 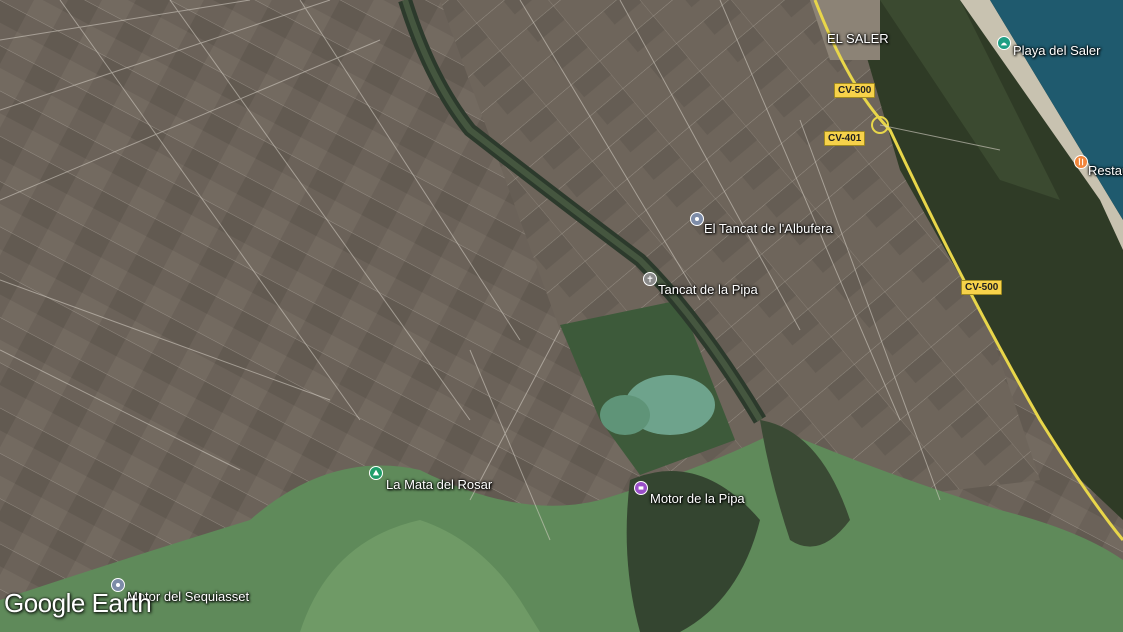 What do you see at coordinates (1004, 43) in the screenshot?
I see `beach-icon` at bounding box center [1004, 43].